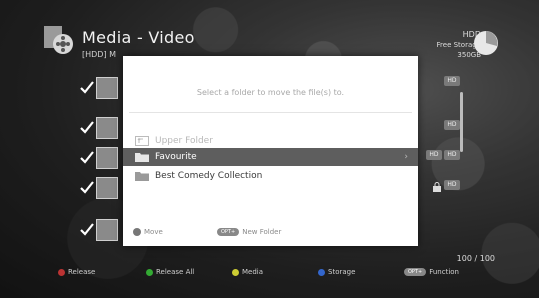 This screenshot has height=298, width=539. What do you see at coordinates (209, 176) in the screenshot?
I see `folder-label: Best Comedy Collection` at bounding box center [209, 176].